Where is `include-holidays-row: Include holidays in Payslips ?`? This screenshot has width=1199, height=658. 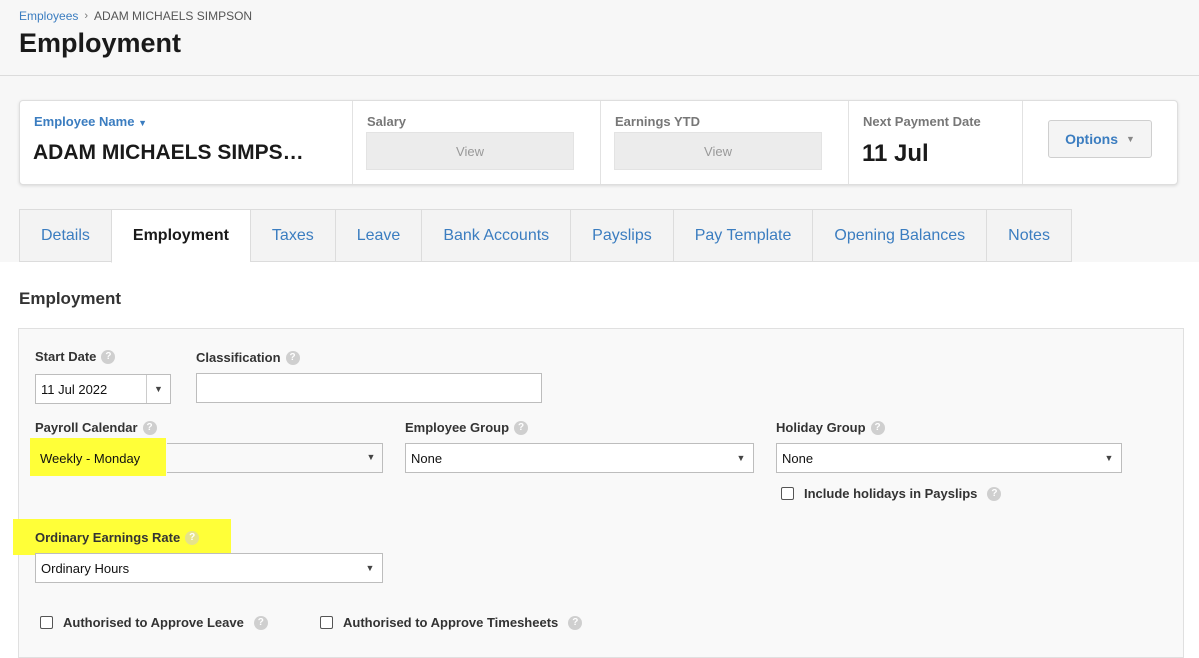
include-holidays-row: Include holidays in Payslips ? is located at coordinates (891, 493).